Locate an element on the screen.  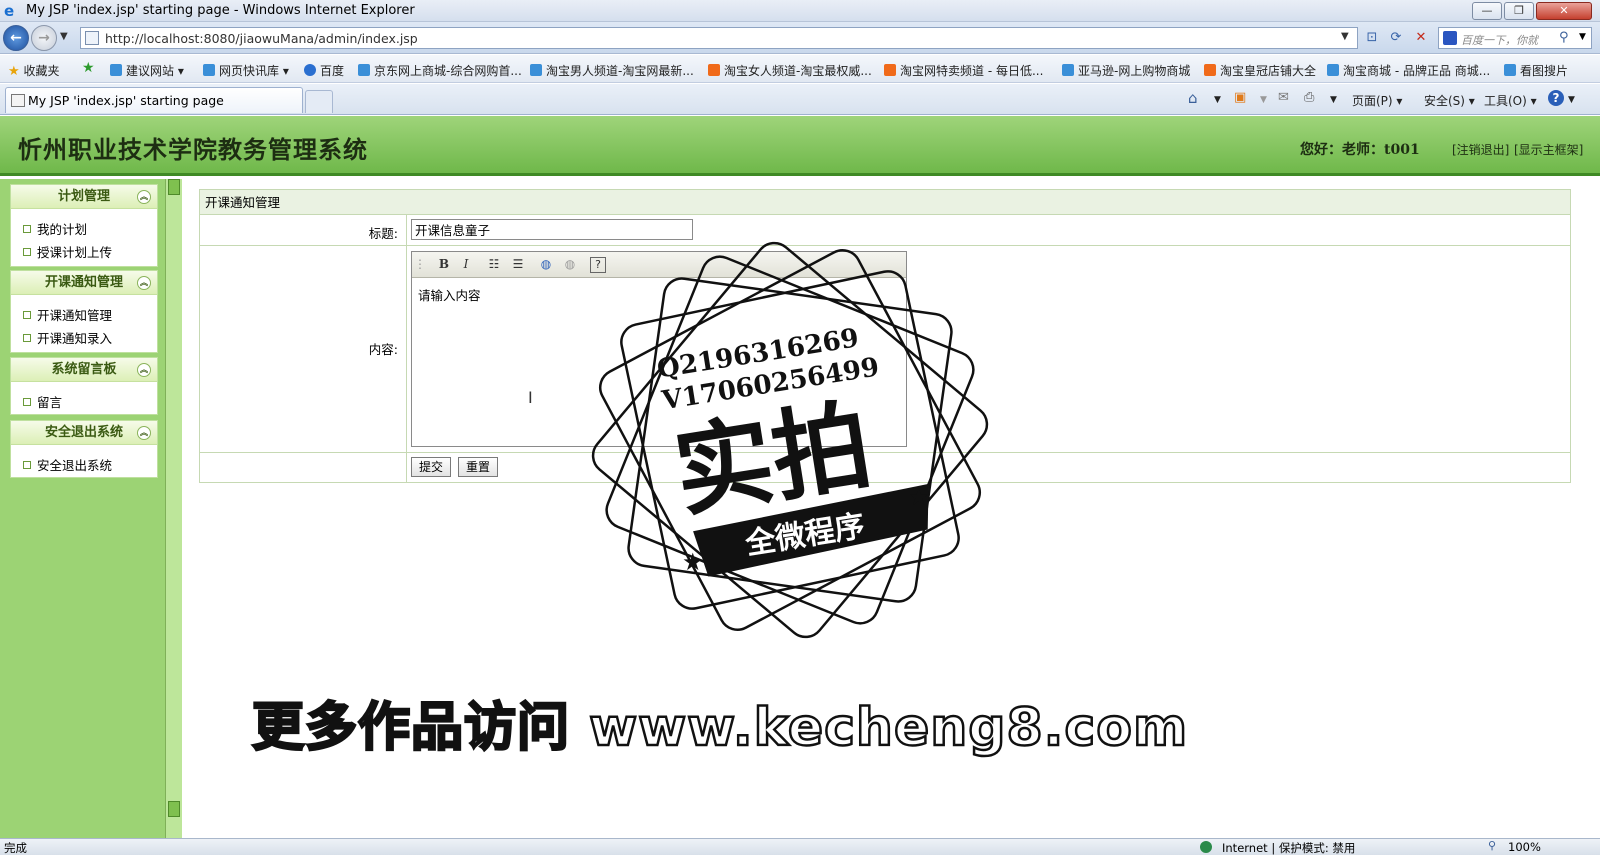
insert-link-icon: ◍ is located at coordinates (546, 264).